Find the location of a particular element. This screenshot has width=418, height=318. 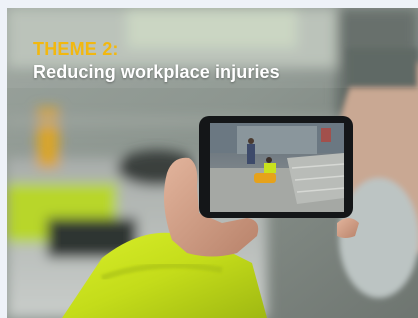

theme-title: Reducing workplace injuries is located at coordinates (156, 72).